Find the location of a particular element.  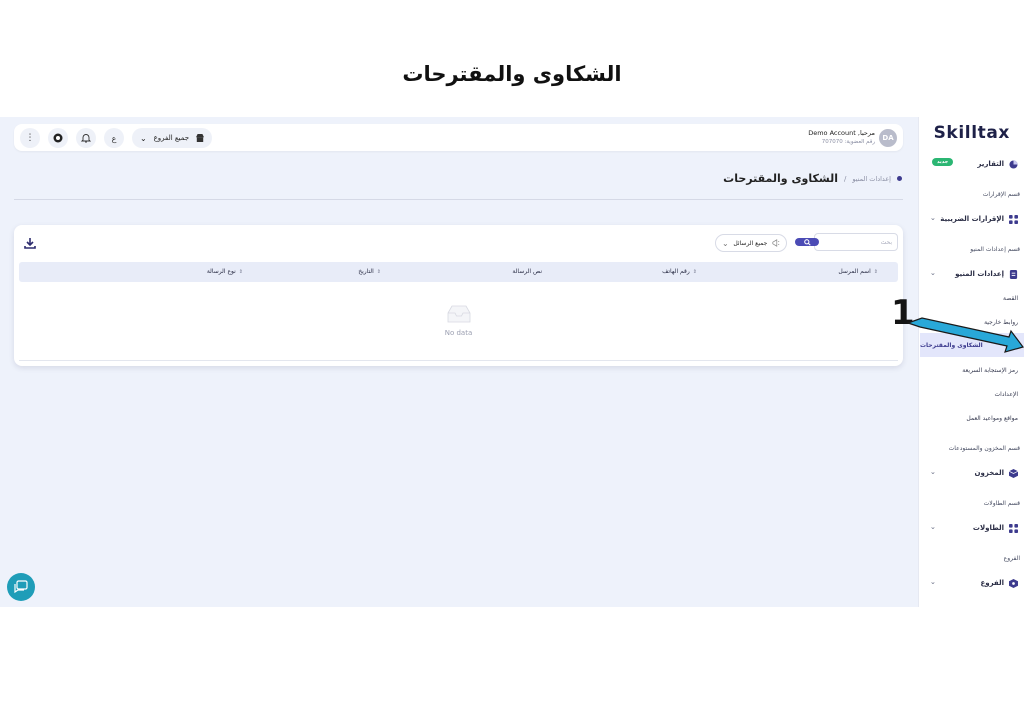

sidebar-item-tables: الطاولات ⌄ is located at coordinates (970, 528).